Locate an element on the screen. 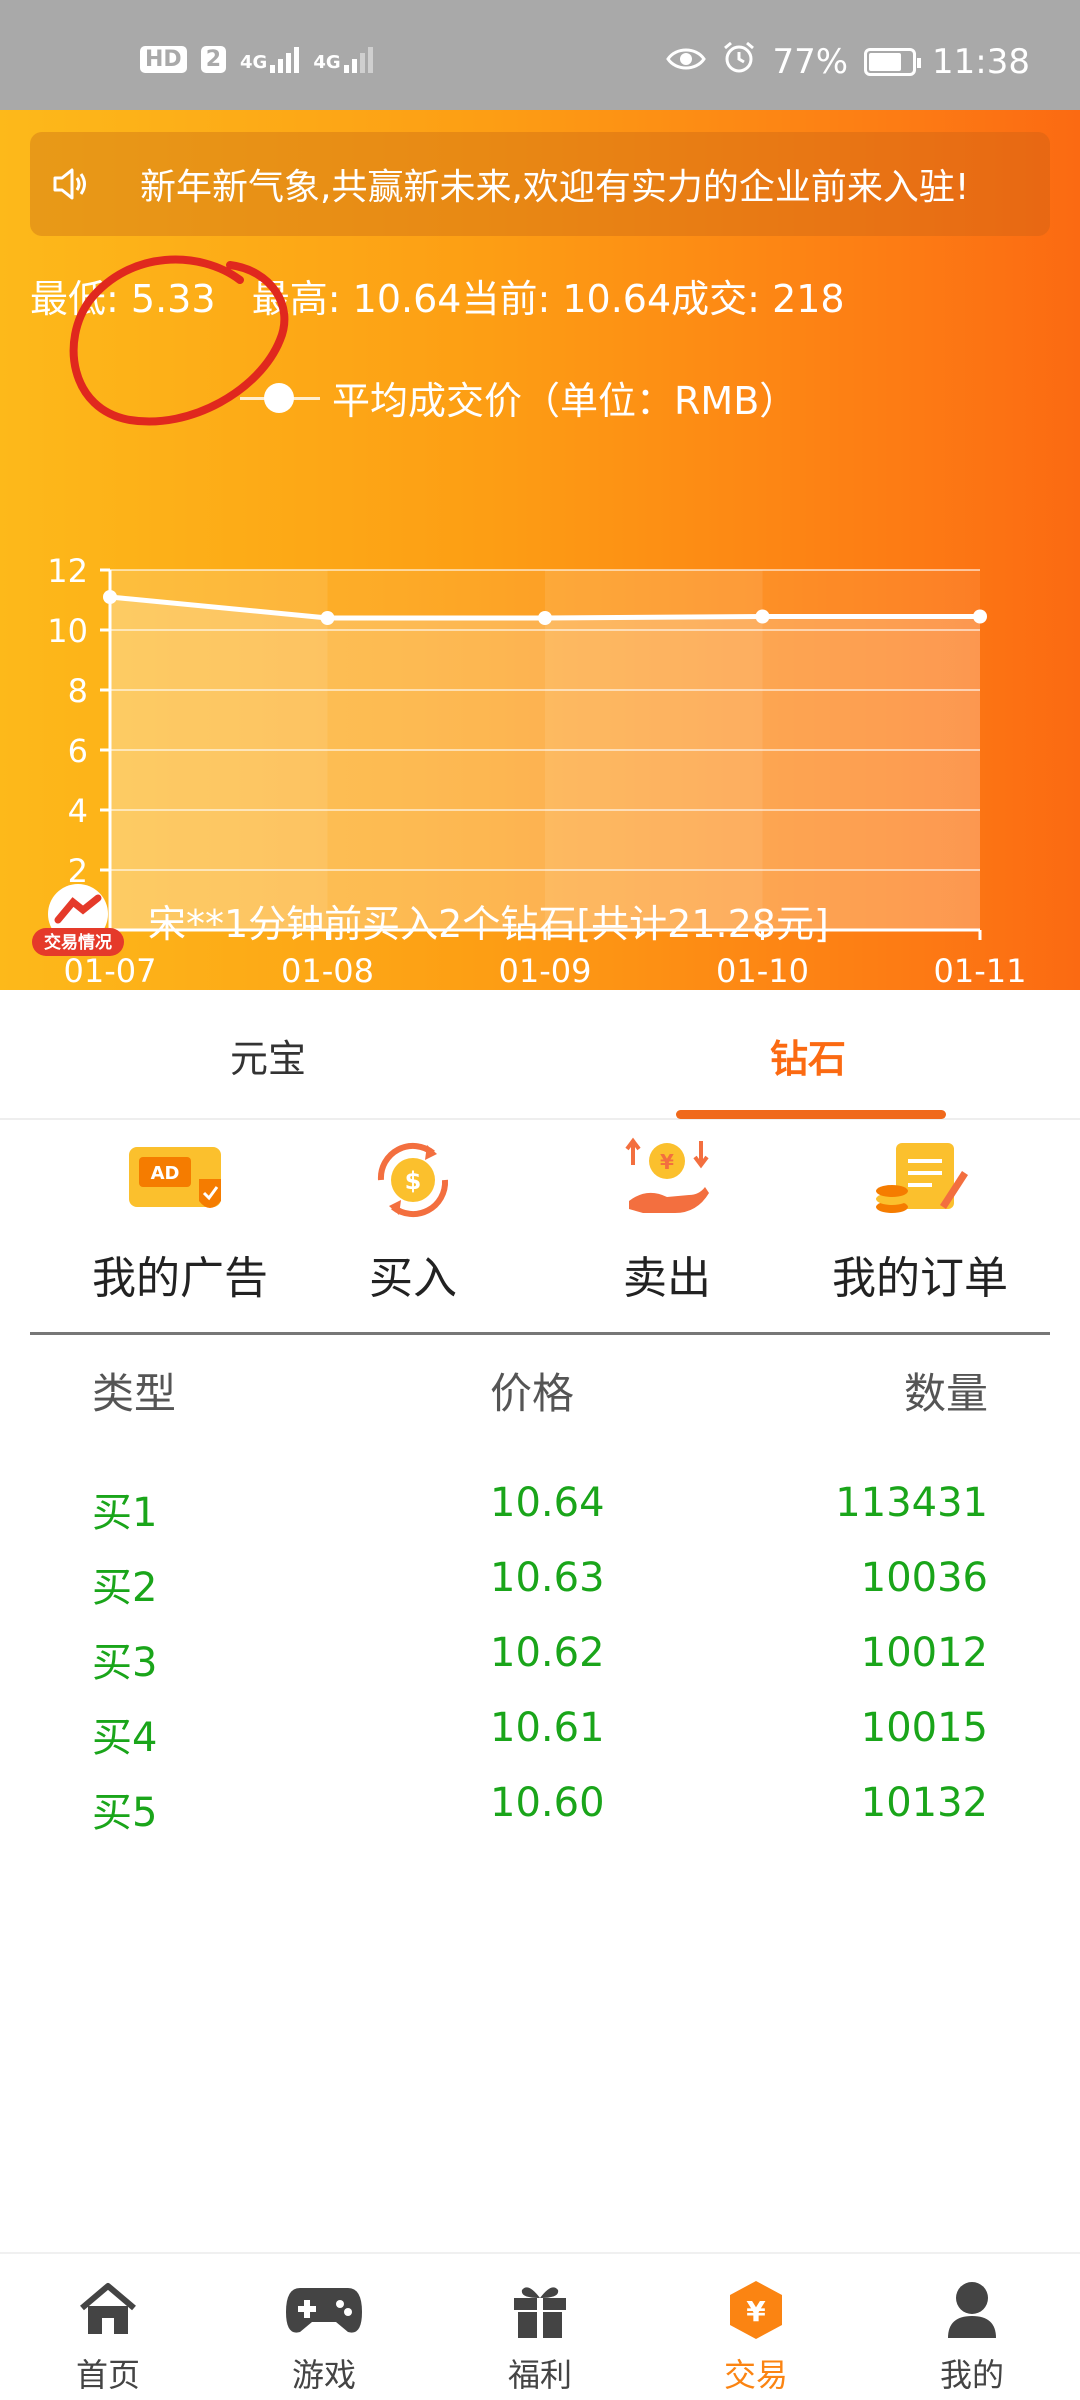  order-list-icon is located at coordinates (920, 1180).